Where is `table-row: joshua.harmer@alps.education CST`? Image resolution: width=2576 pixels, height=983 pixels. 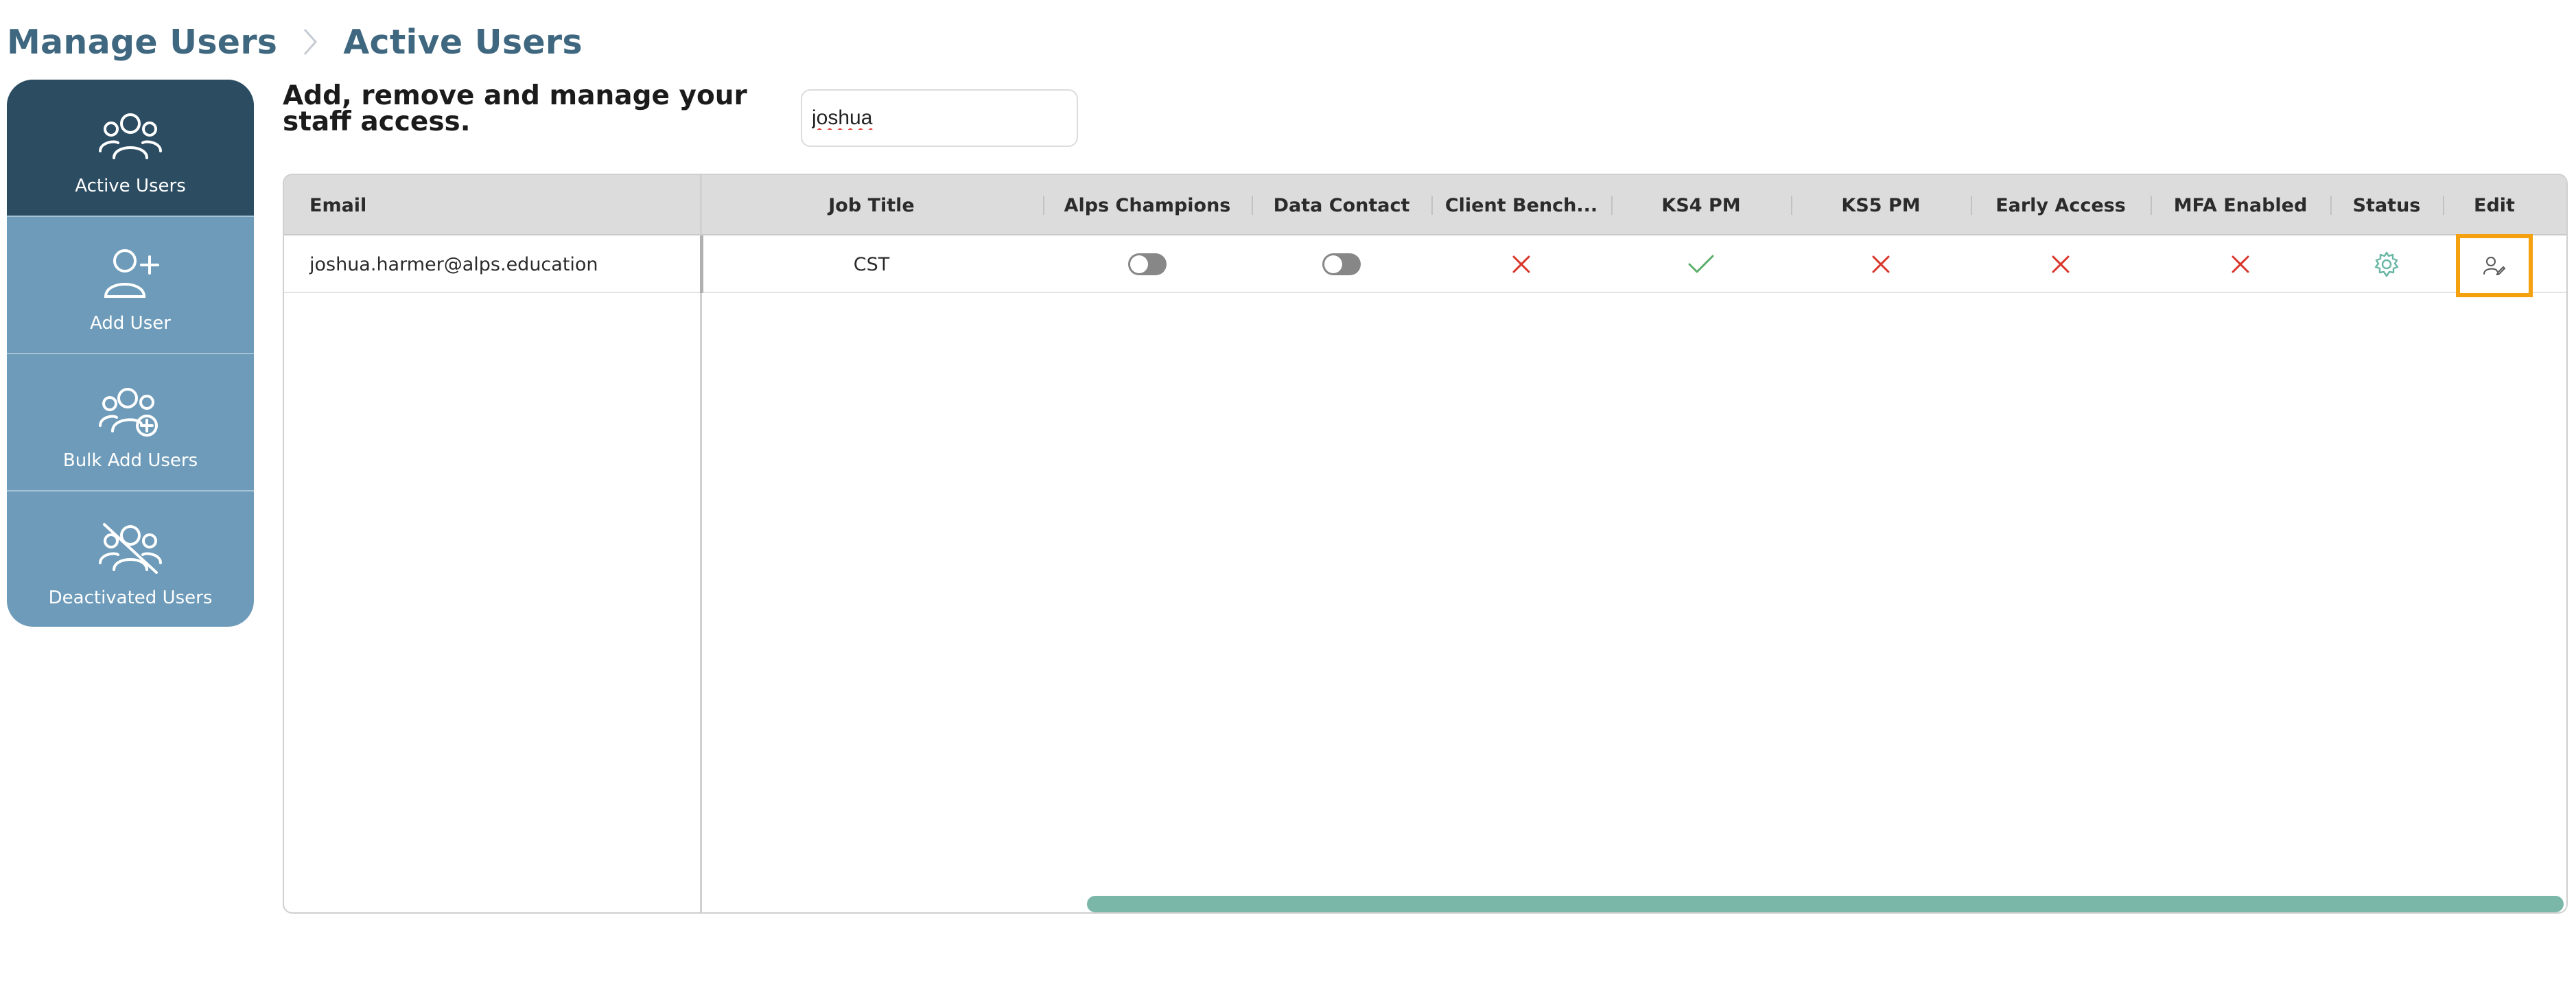
table-row: joshua.harmer@alps.education CST is located at coordinates (1425, 264).